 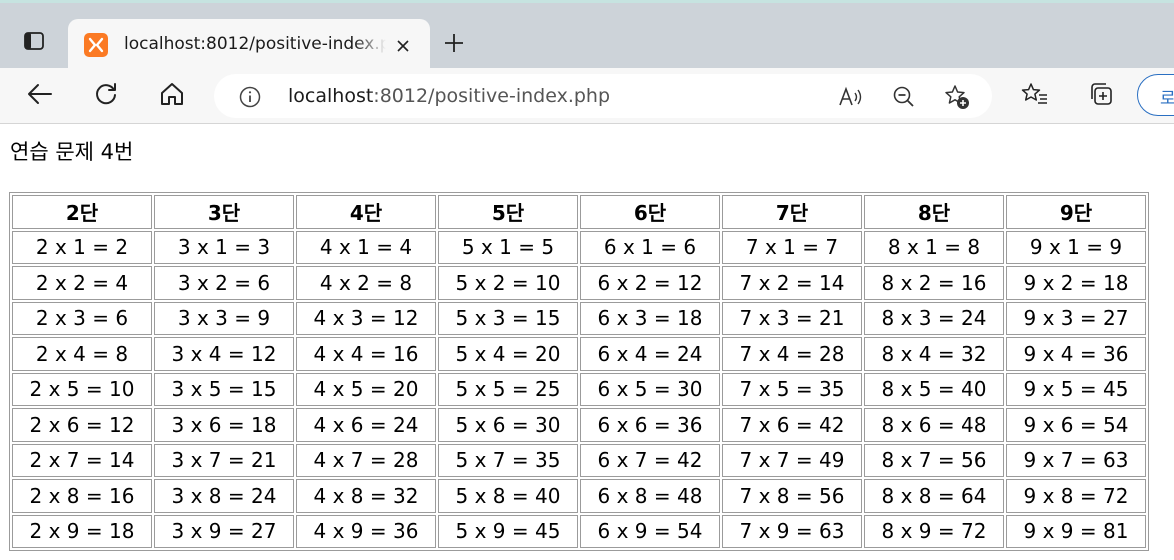 What do you see at coordinates (224, 247) in the screenshot?
I see `table-cell: 3 x 1 = 3` at bounding box center [224, 247].